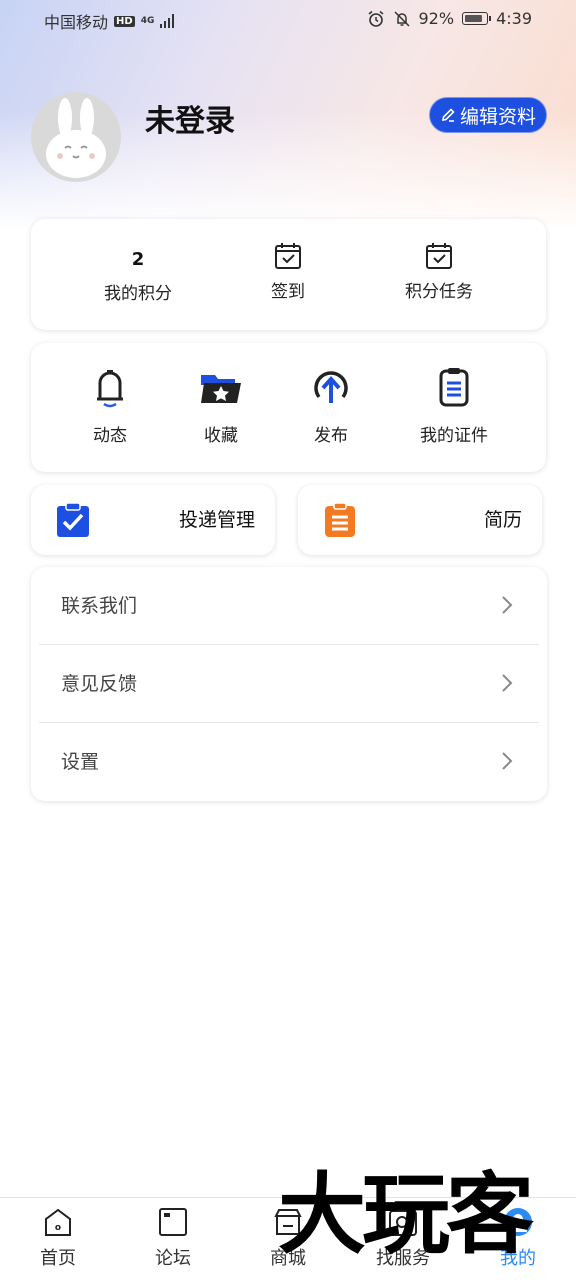 This screenshot has height=1280, width=576. I want to click on points-value: 2, so click(138, 259).